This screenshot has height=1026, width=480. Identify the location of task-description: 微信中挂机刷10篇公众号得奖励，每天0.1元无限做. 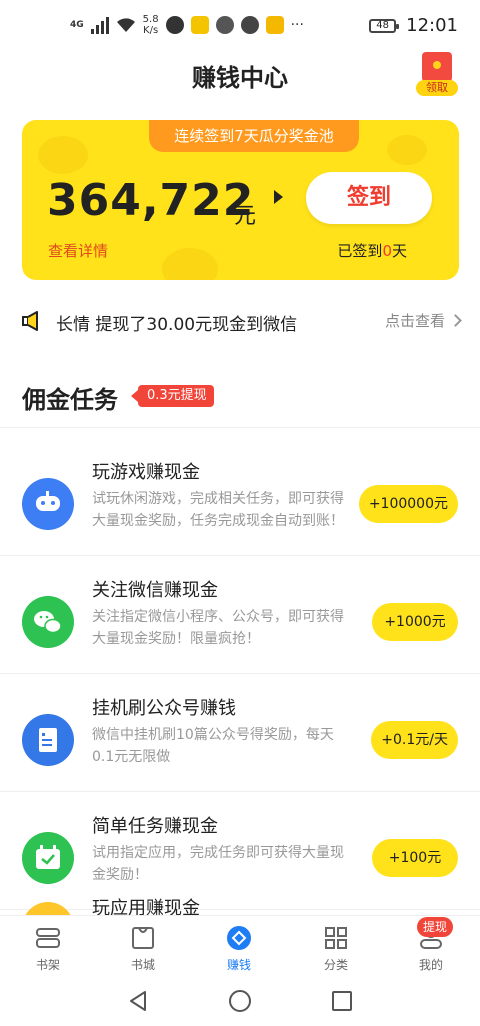
(213, 746).